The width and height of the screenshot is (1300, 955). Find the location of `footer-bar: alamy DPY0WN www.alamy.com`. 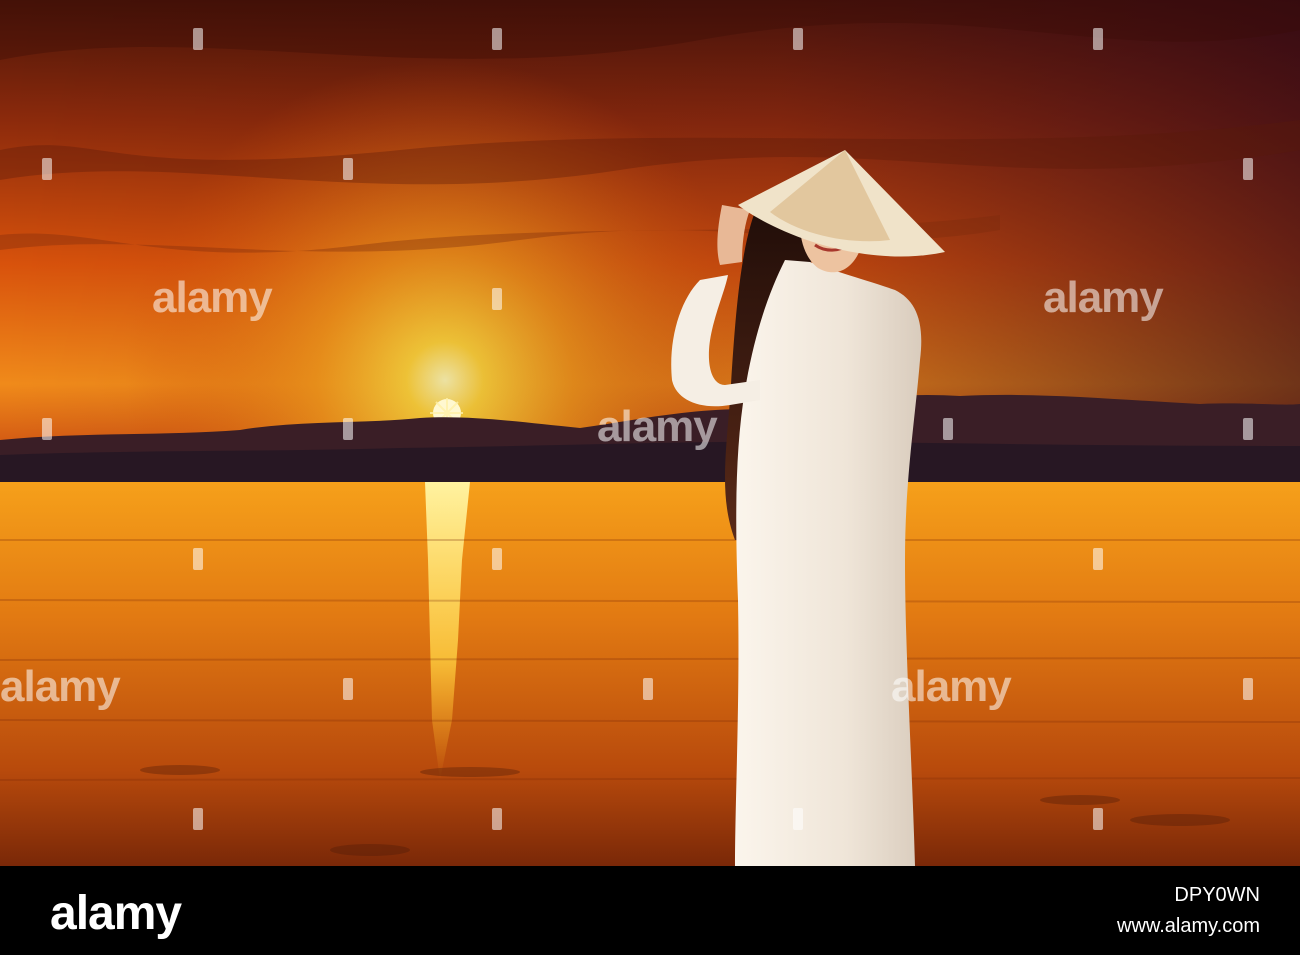

footer-bar: alamy DPY0WN www.alamy.com is located at coordinates (650, 910).